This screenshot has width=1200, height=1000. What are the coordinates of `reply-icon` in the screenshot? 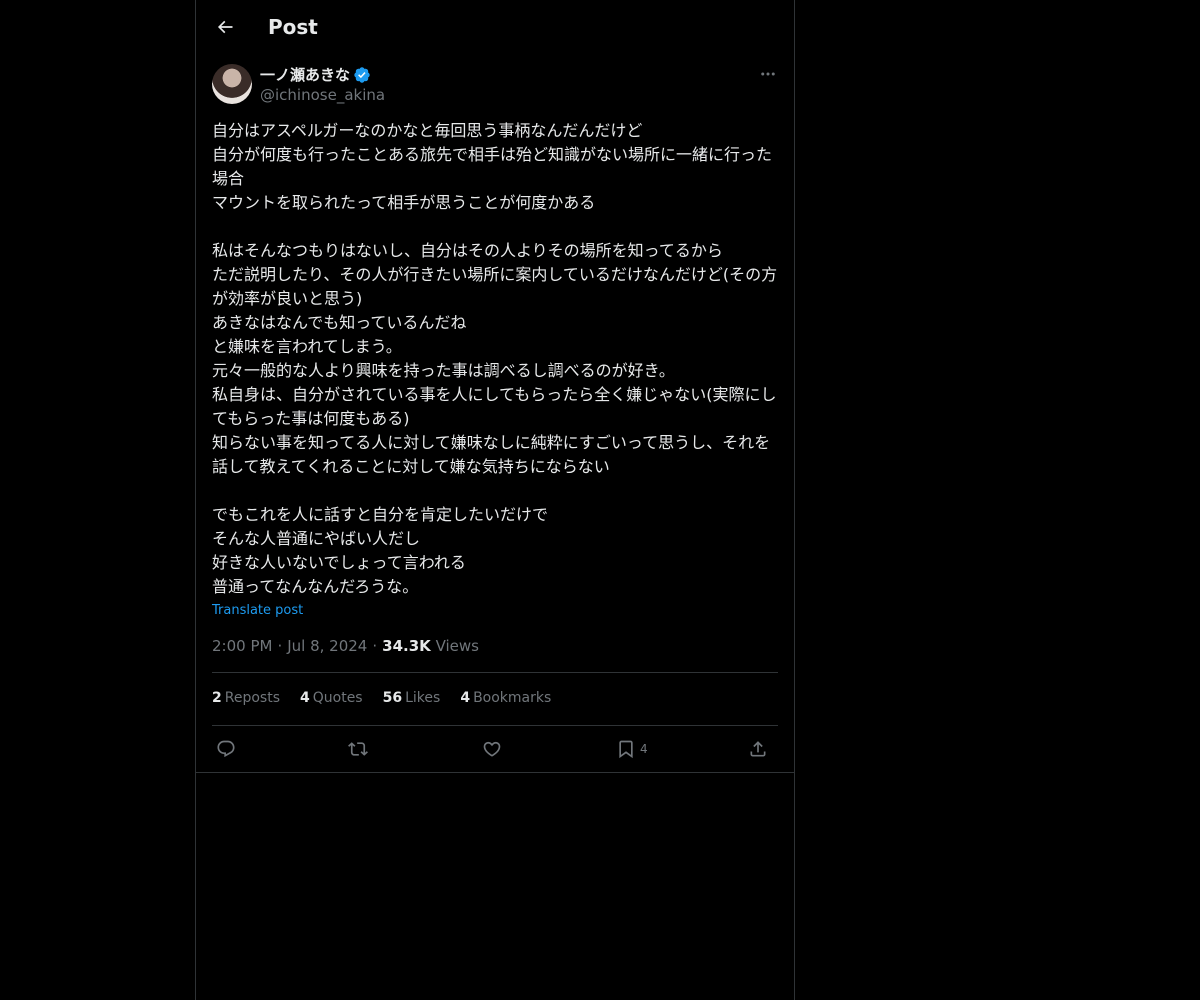 It's located at (226, 749).